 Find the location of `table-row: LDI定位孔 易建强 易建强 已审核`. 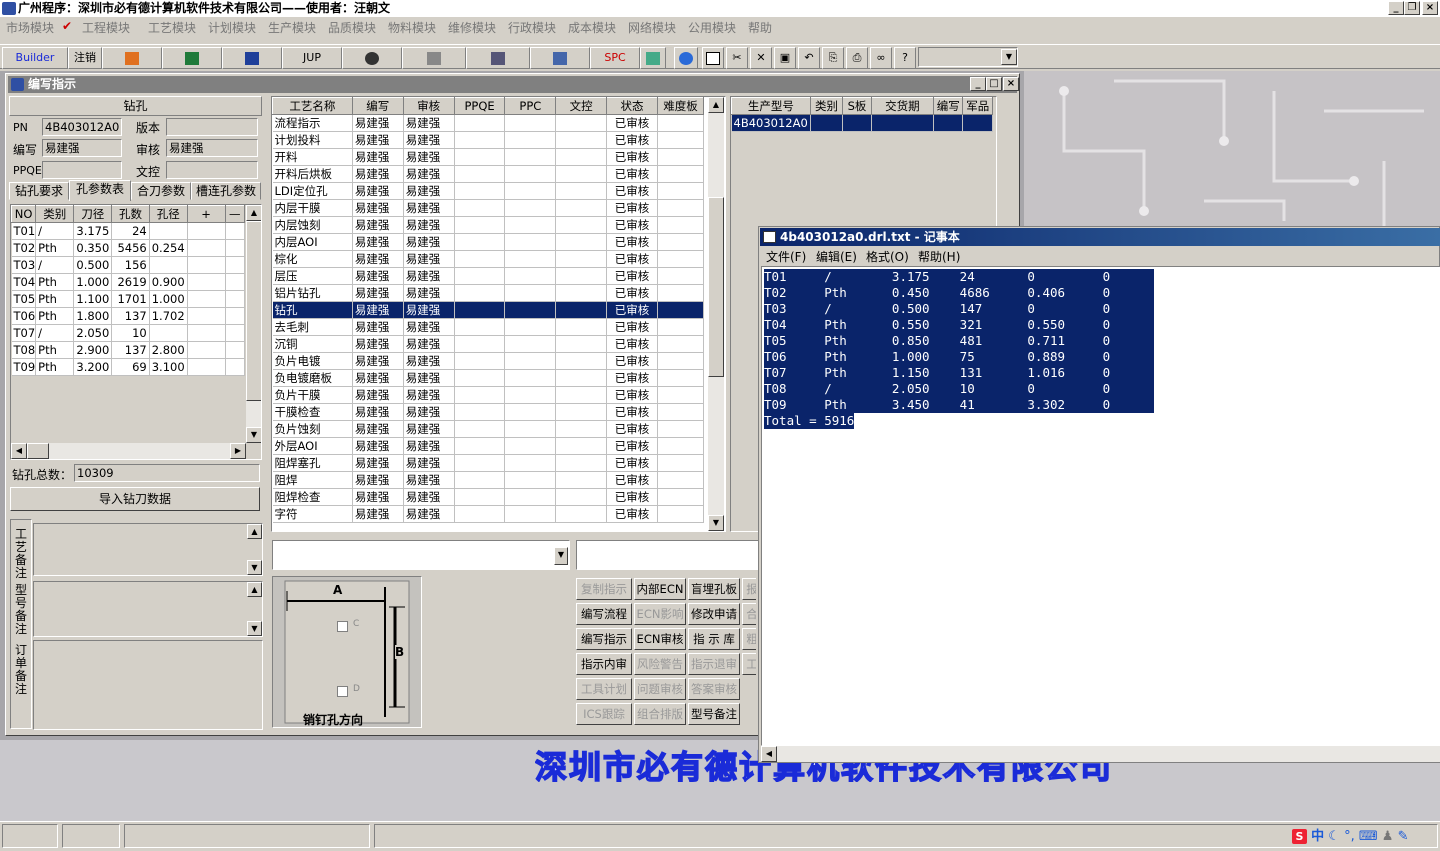

table-row: LDI定位孔 易建强 易建强 已审核 is located at coordinates (488, 191).